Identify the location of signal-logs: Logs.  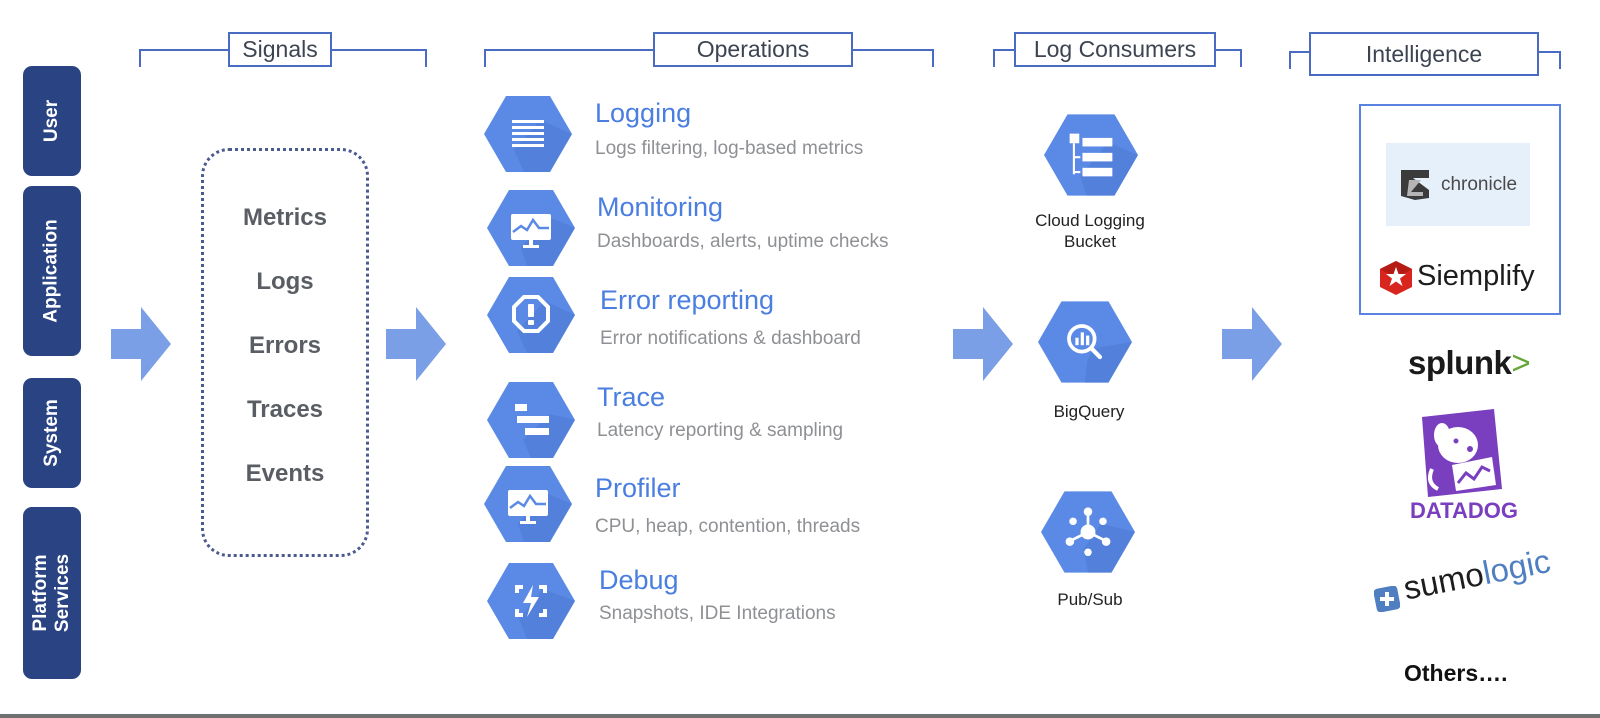
(285, 281).